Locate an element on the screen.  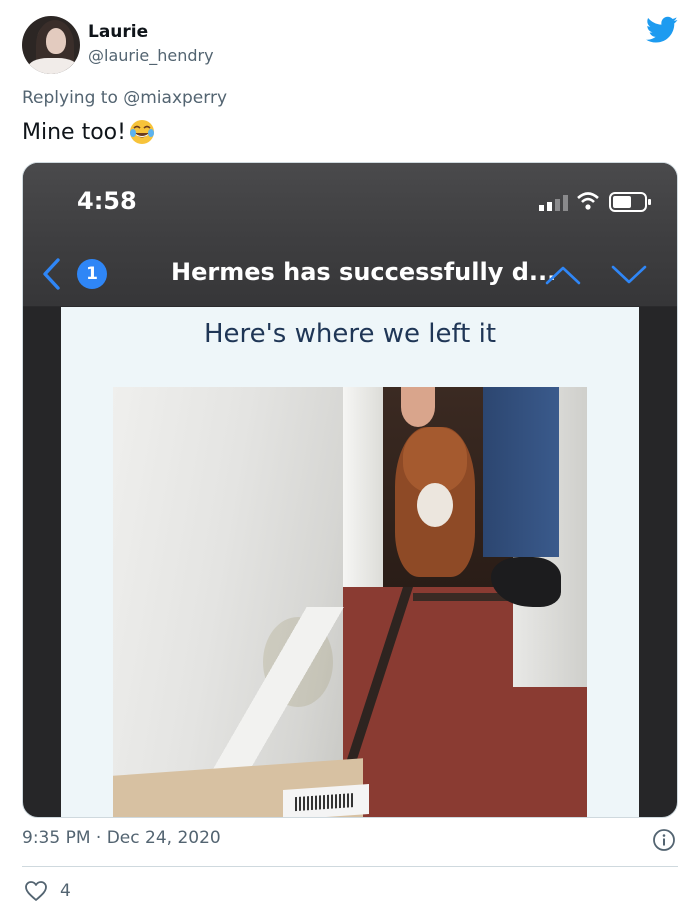
tweet-timestamp: 9:35 PM · Dec 24, 2020 is located at coordinates (121, 838).